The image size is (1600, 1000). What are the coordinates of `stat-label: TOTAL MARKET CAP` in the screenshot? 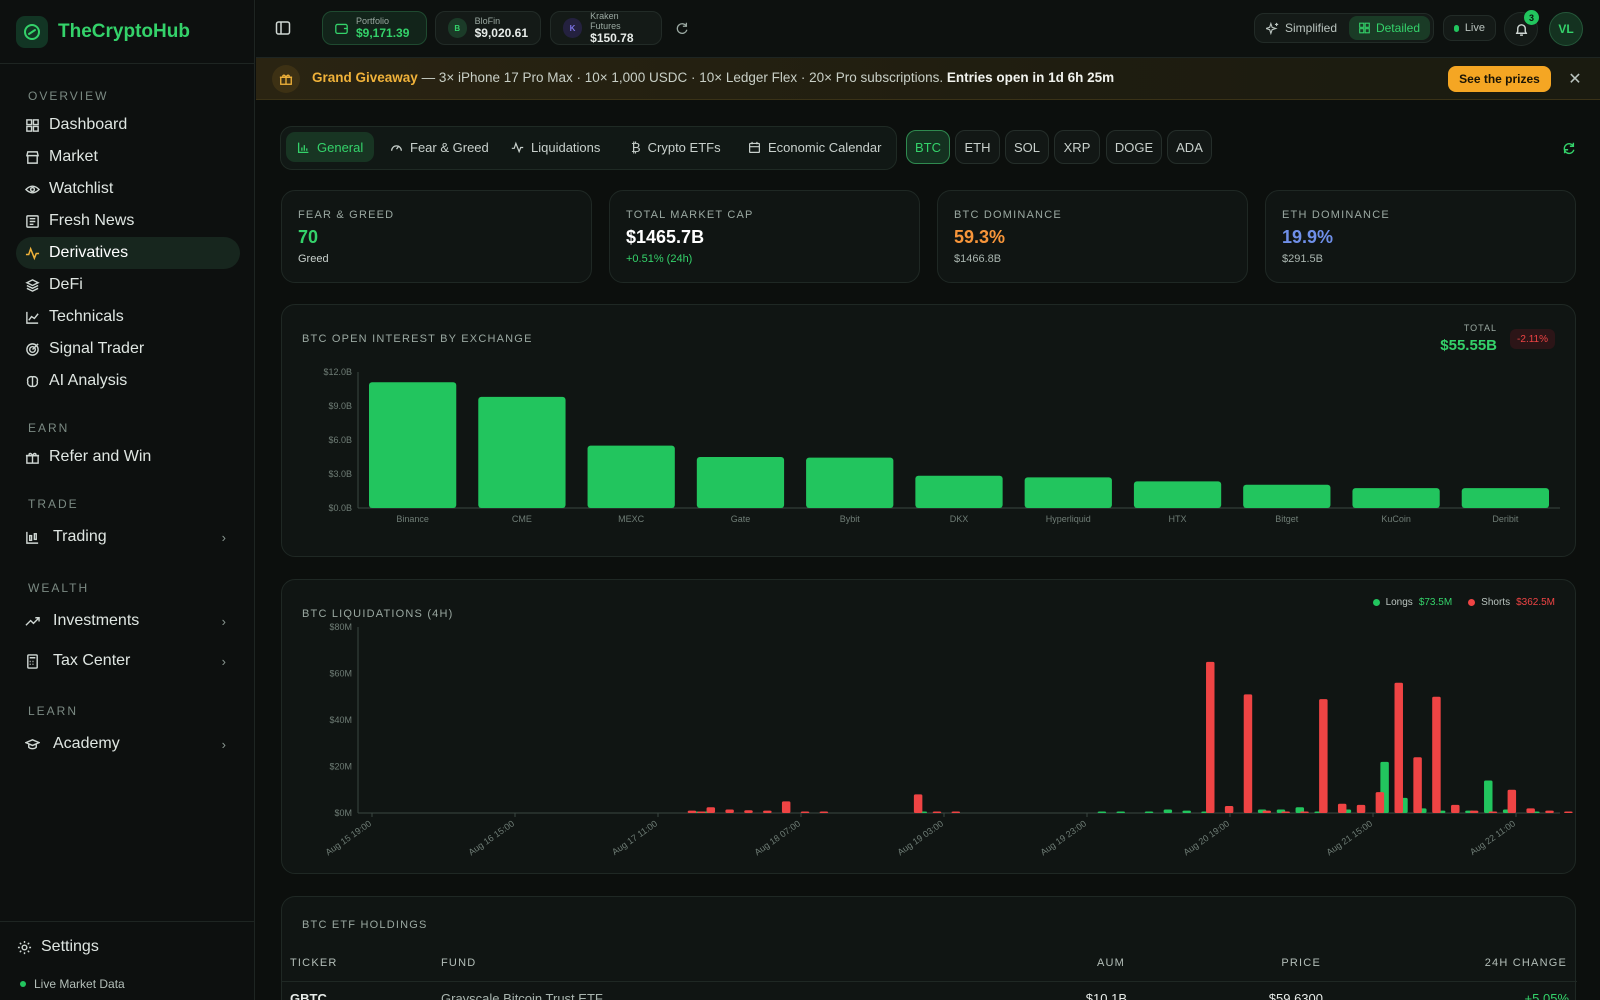 It's located at (690, 215).